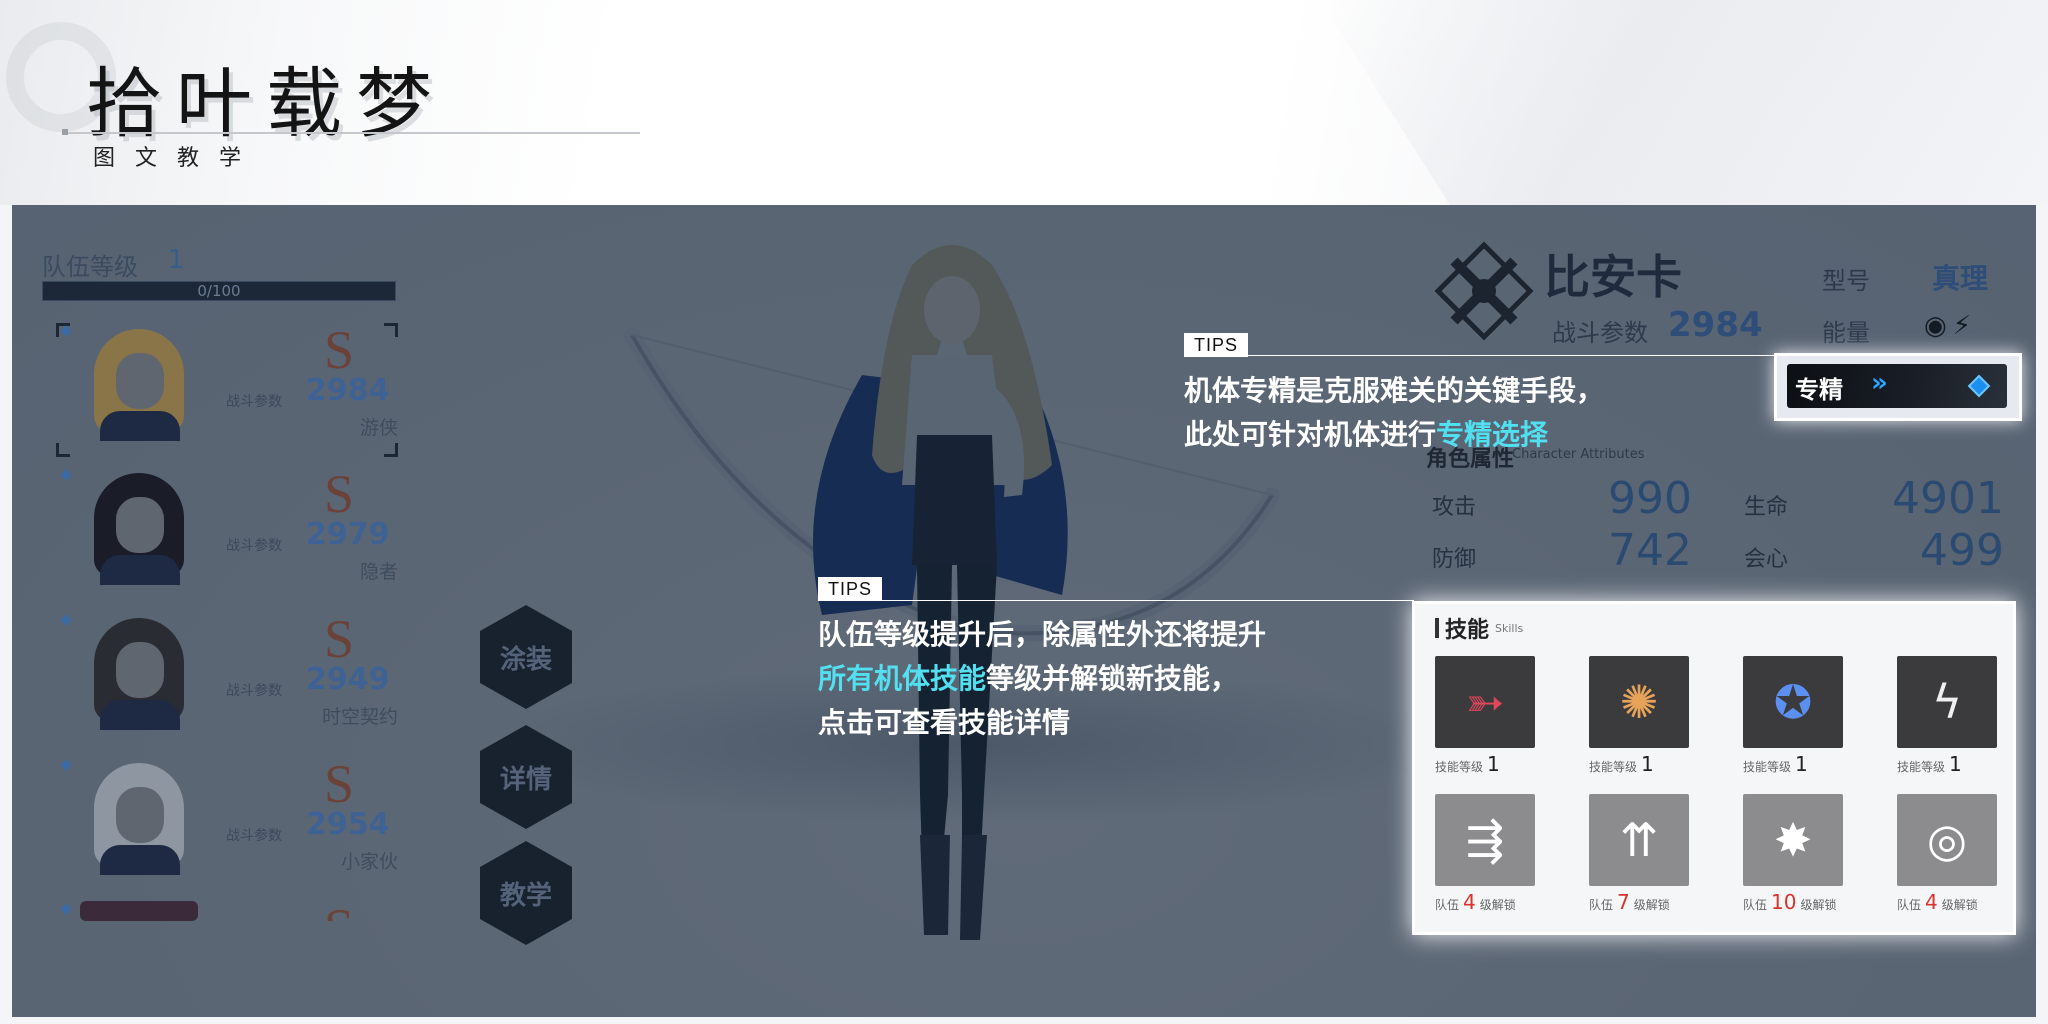 This screenshot has height=1024, width=2048. Describe the element at coordinates (1394, 412) in the screenshot. I see `tips-text-specialization: 机体专精是克服难关的关键手段， 此处可针对机体进行专精选择` at that location.